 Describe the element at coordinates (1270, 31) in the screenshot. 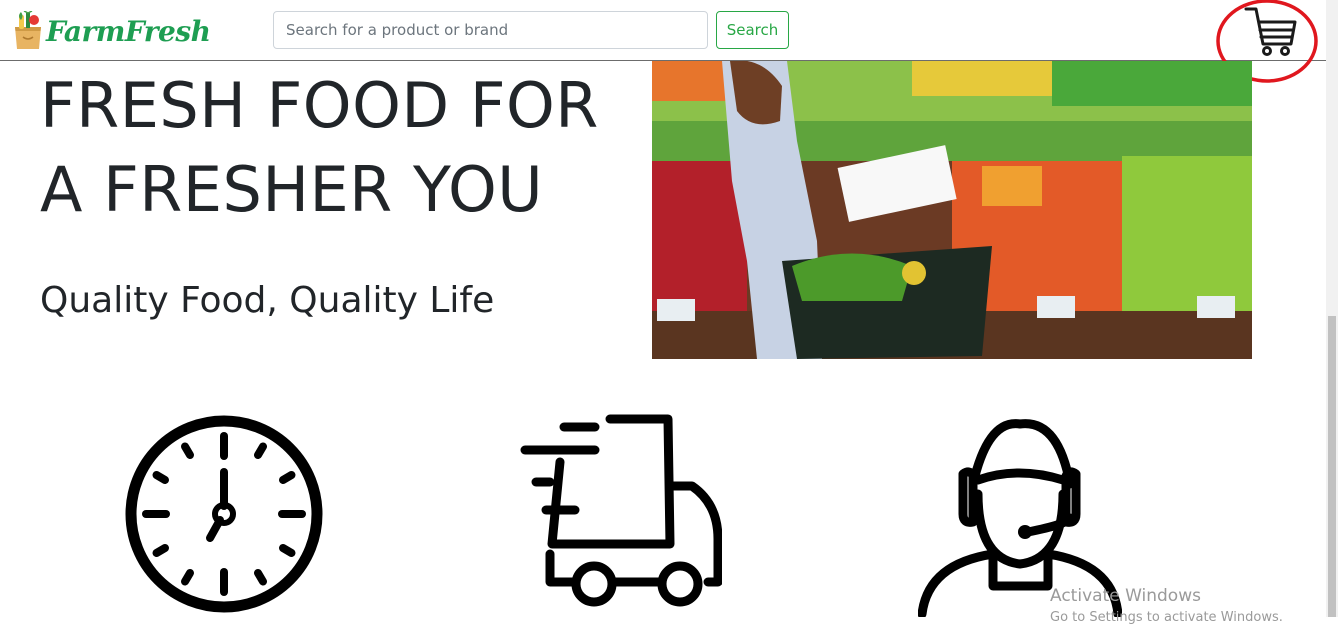

I see `shopping-cart-icon` at that location.